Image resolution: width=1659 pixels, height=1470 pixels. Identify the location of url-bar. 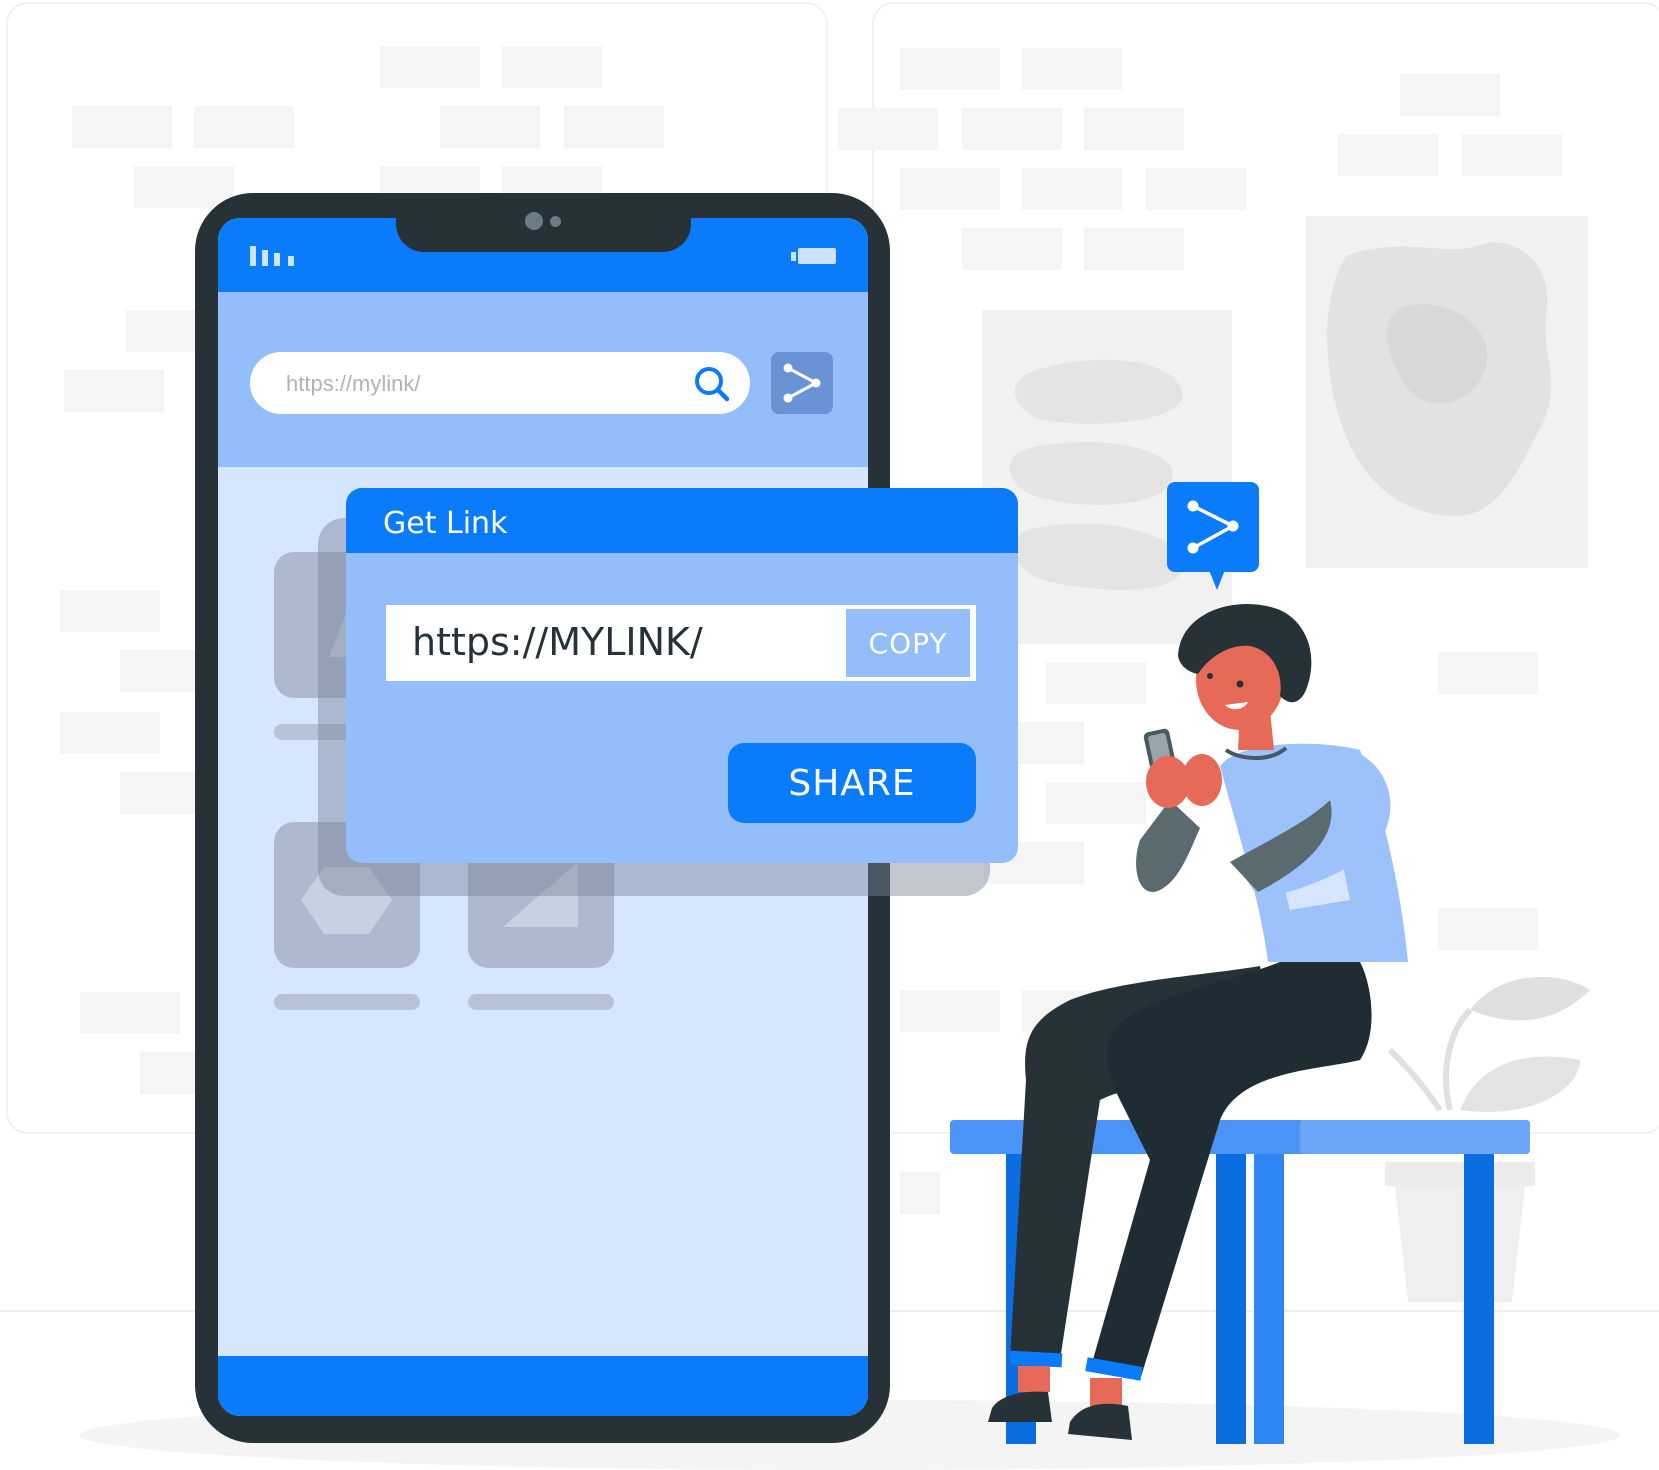
(500, 383).